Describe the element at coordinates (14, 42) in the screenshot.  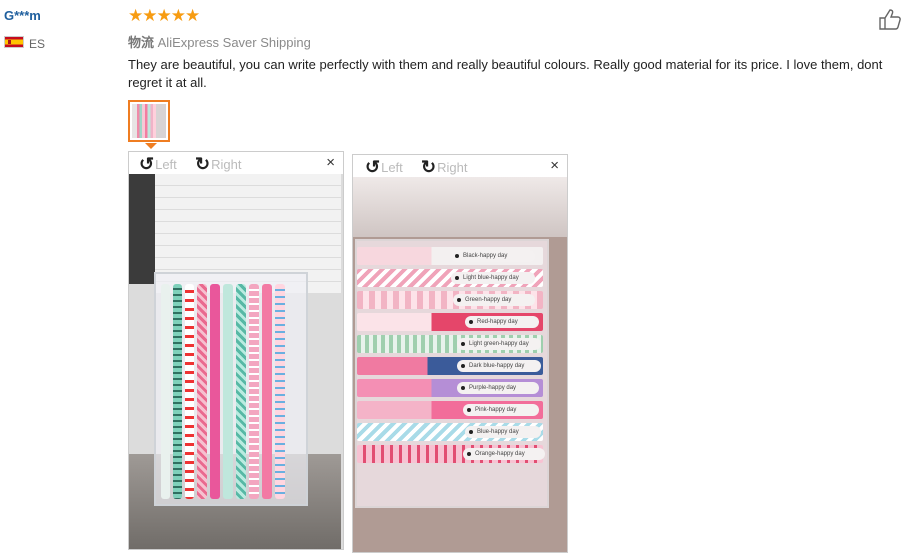
I see `country-flag-icon` at that location.